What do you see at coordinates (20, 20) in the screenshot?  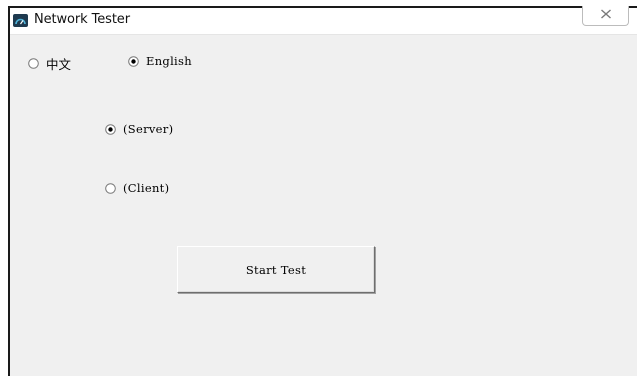 I see `network-speedometer-icon` at bounding box center [20, 20].